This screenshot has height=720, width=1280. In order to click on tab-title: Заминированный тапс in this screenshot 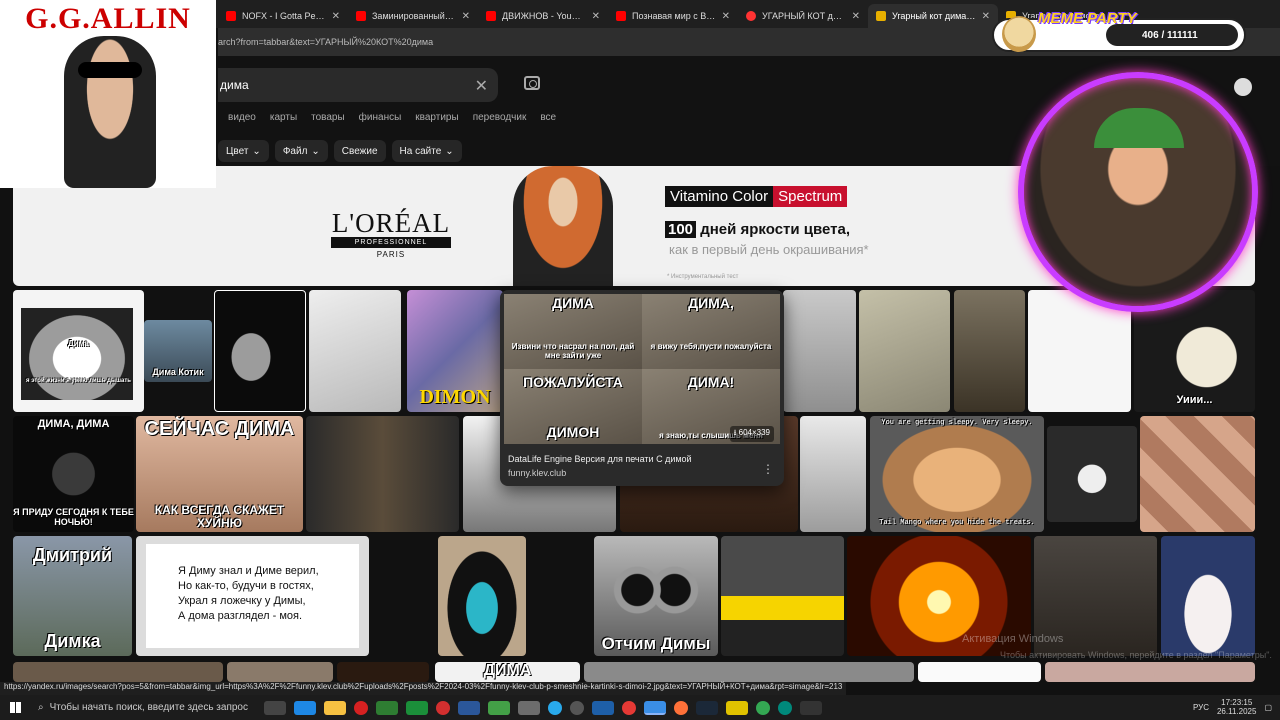, I will do `click(414, 16)`.